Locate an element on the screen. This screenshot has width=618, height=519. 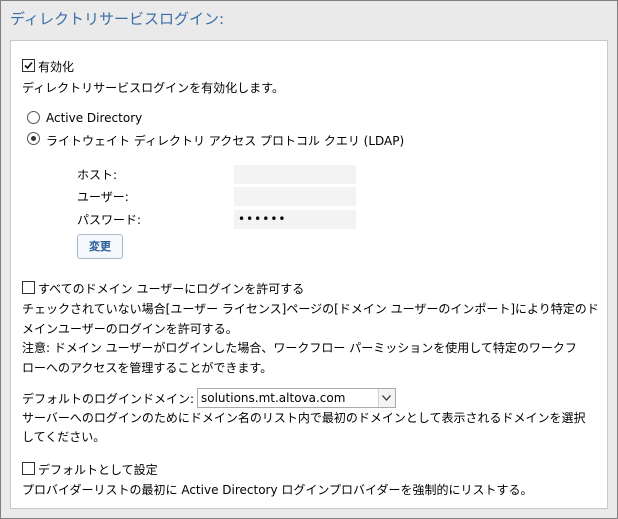
section-title: ディレクトリサービスログイン: is located at coordinates (117, 19).